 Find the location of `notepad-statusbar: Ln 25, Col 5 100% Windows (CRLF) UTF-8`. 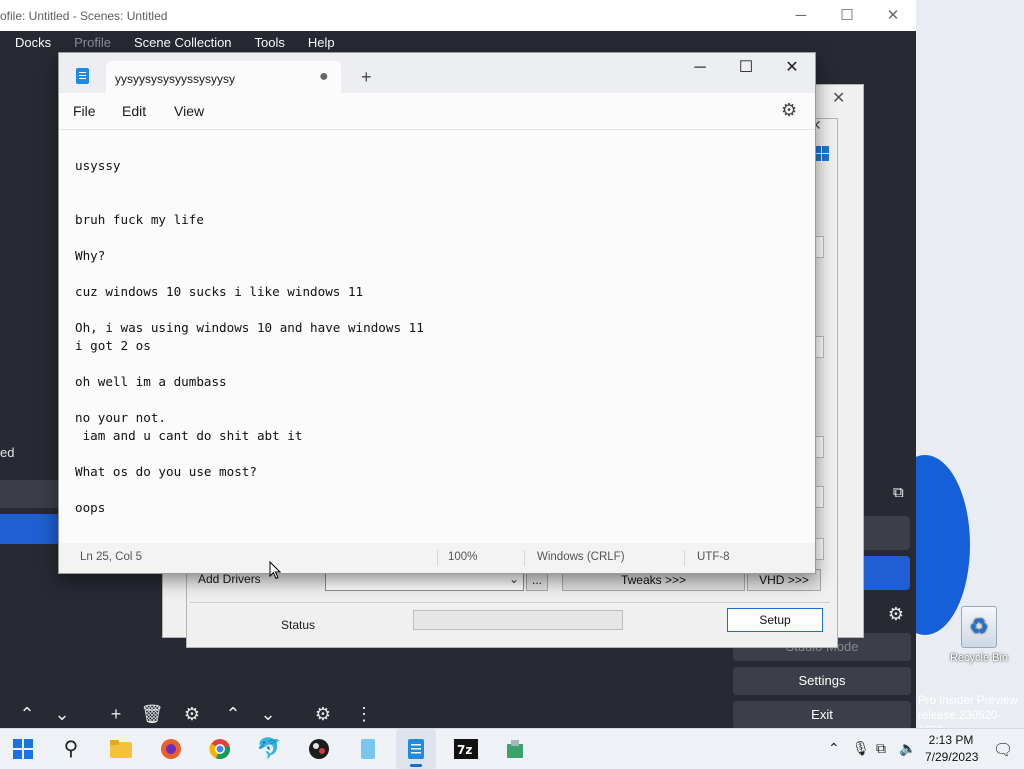

notepad-statusbar: Ln 25, Col 5 100% Windows (CRLF) UTF-8 is located at coordinates (437, 558).